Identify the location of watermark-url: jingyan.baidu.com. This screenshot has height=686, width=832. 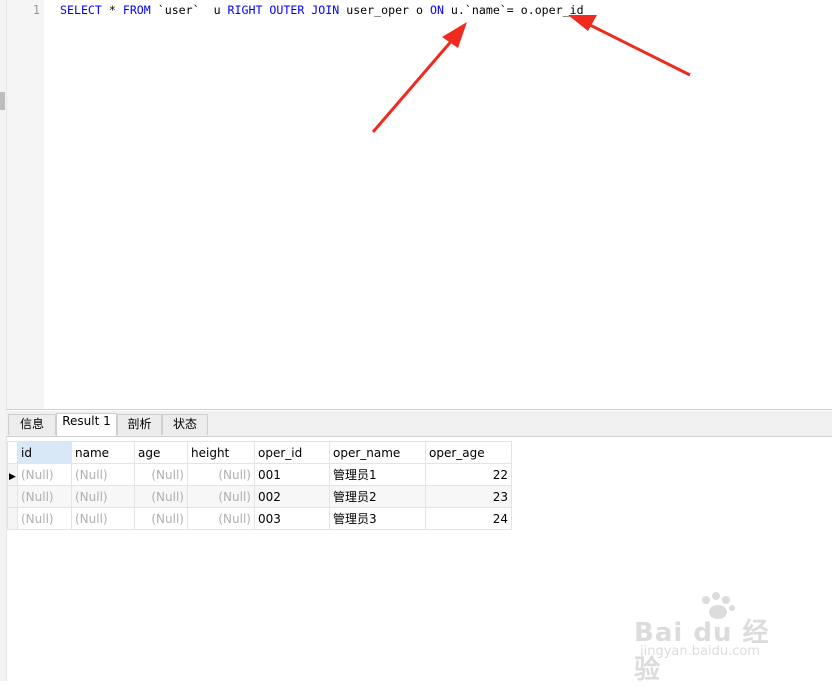
(700, 651).